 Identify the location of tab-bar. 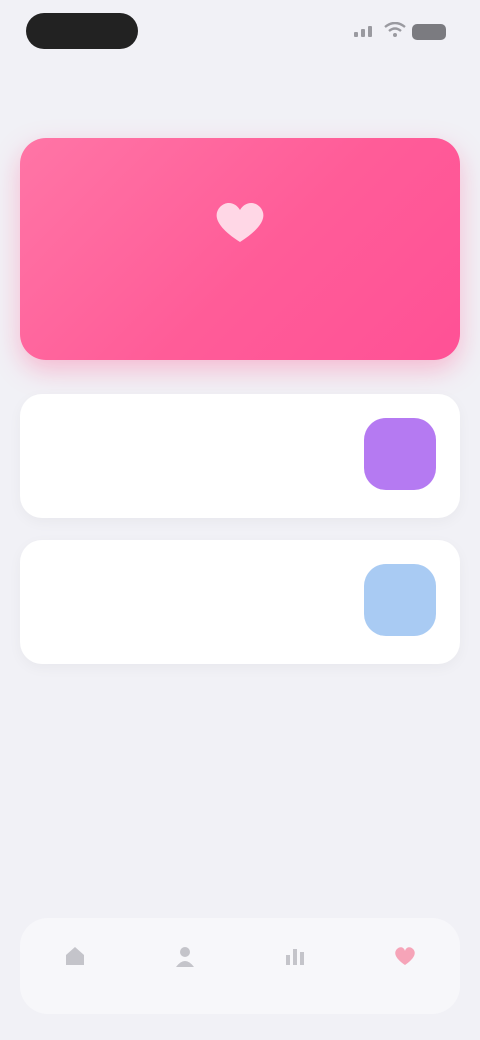
(240, 966).